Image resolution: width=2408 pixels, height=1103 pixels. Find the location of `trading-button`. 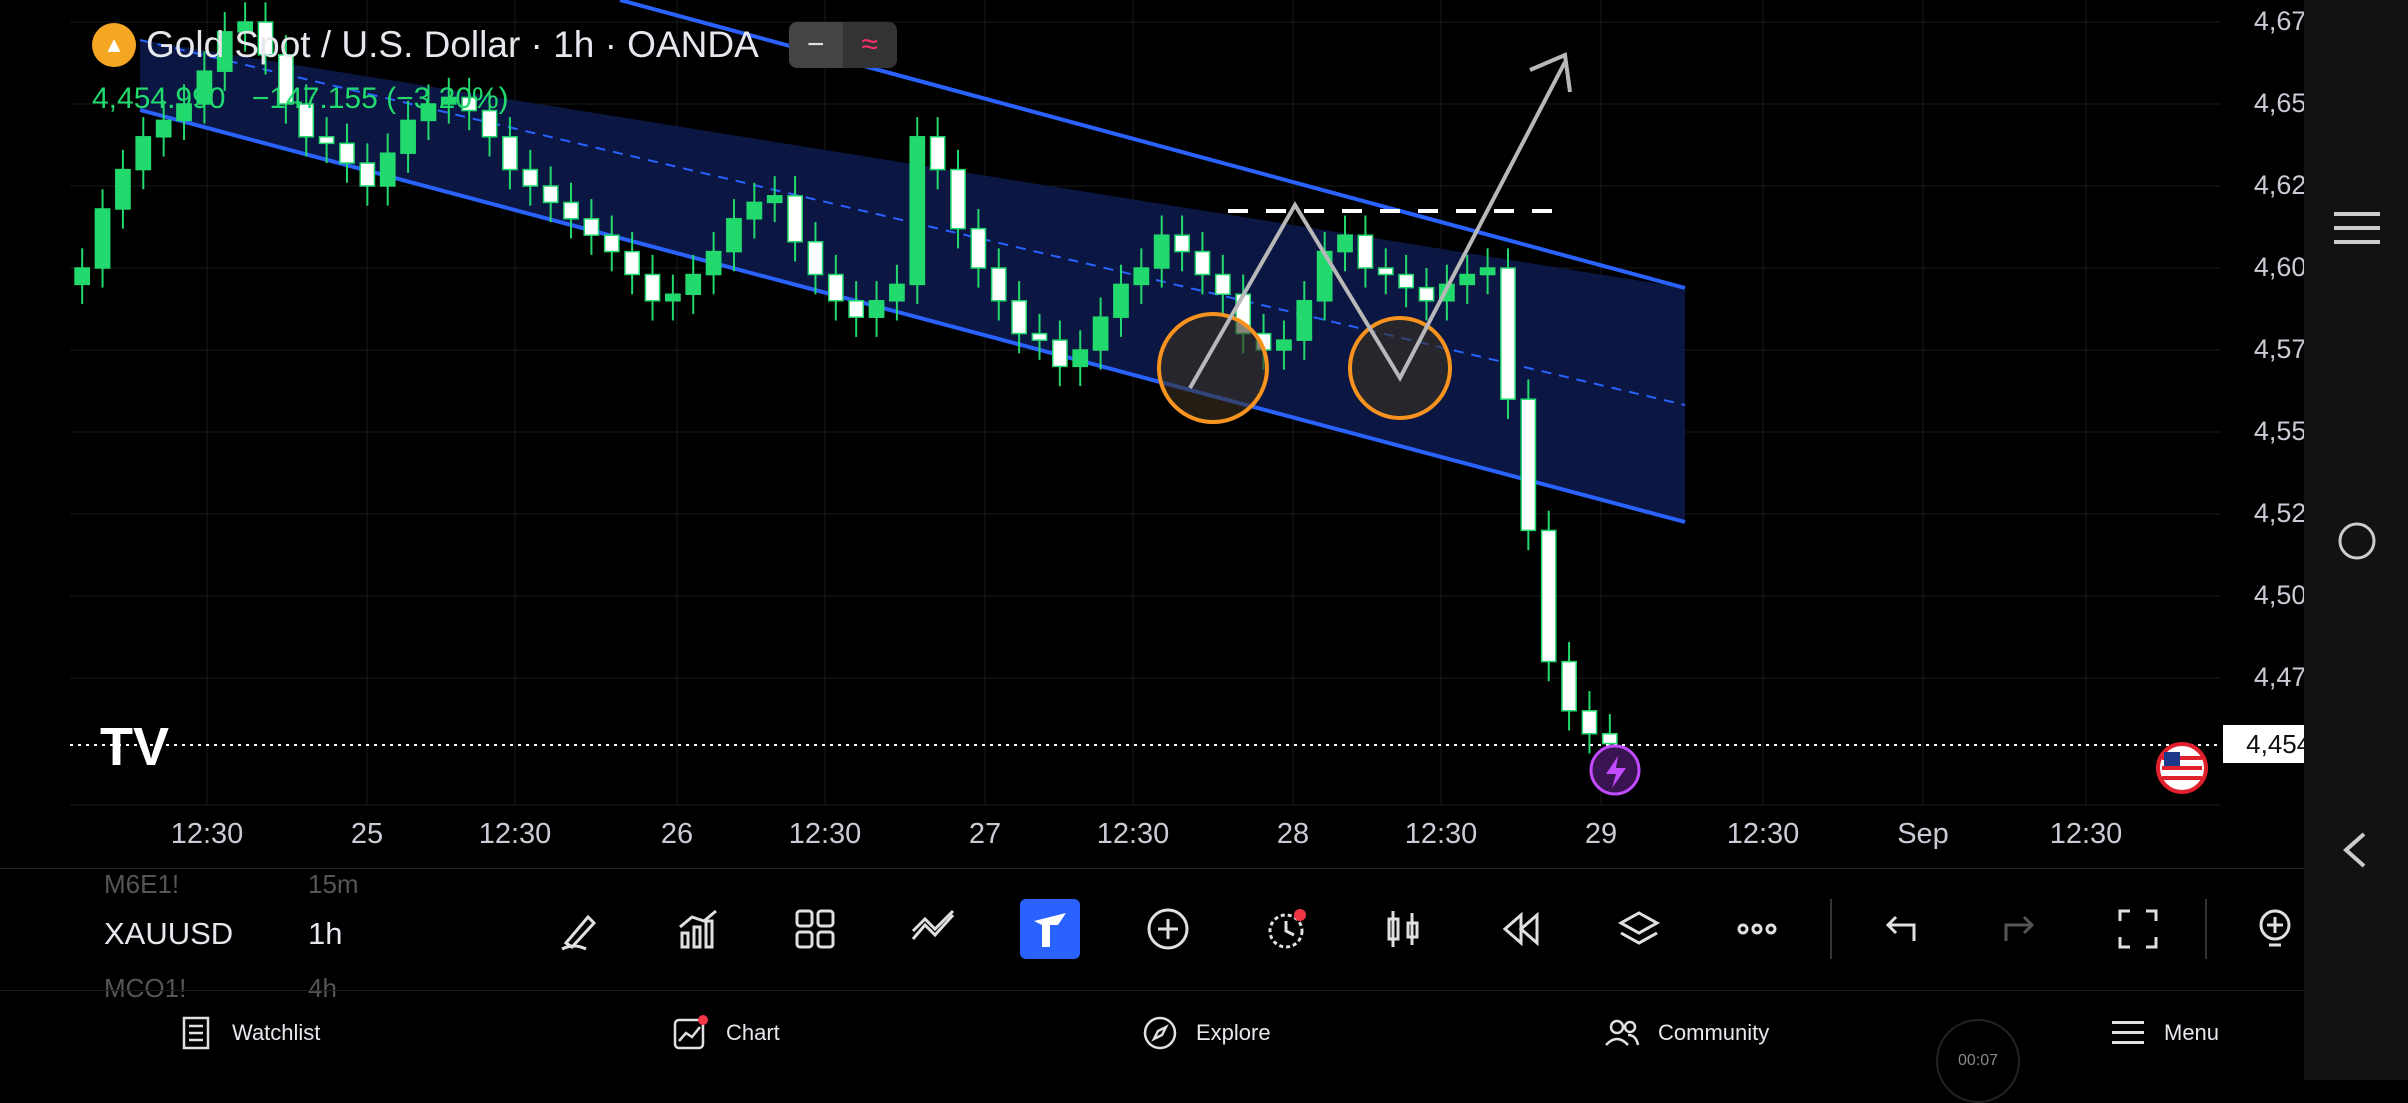

trading-button is located at coordinates (1050, 929).